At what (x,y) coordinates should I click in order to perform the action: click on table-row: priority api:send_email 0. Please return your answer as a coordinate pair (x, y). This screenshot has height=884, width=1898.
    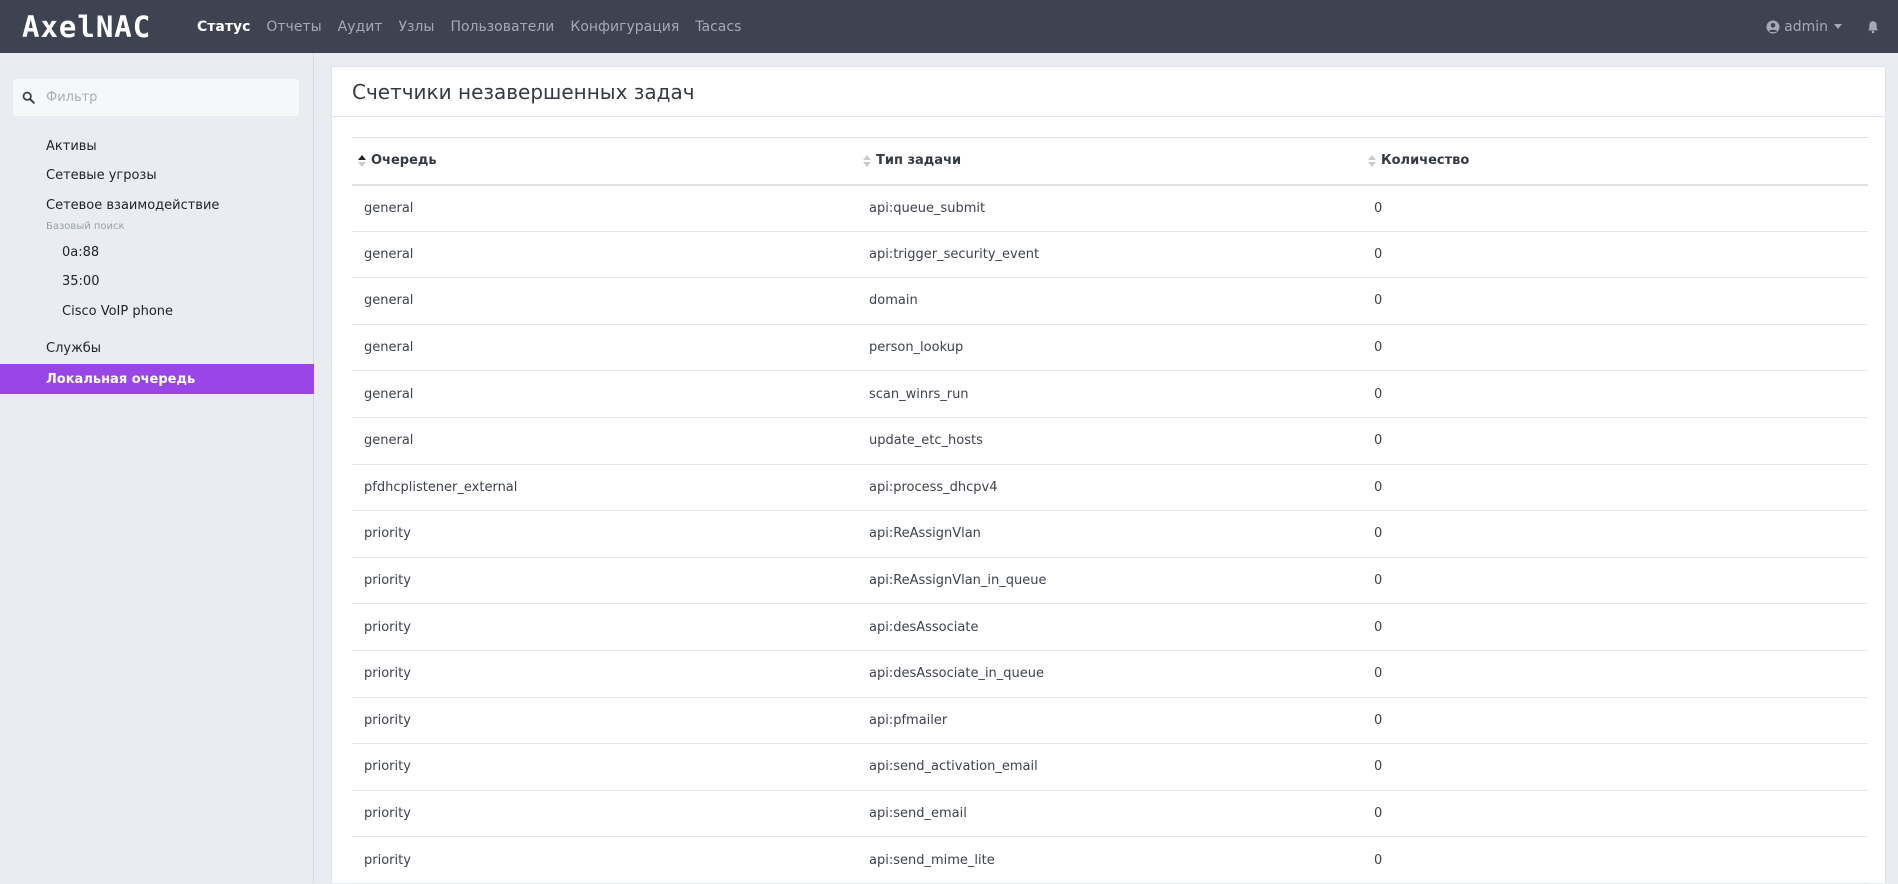
    Looking at the image, I should click on (1110, 814).